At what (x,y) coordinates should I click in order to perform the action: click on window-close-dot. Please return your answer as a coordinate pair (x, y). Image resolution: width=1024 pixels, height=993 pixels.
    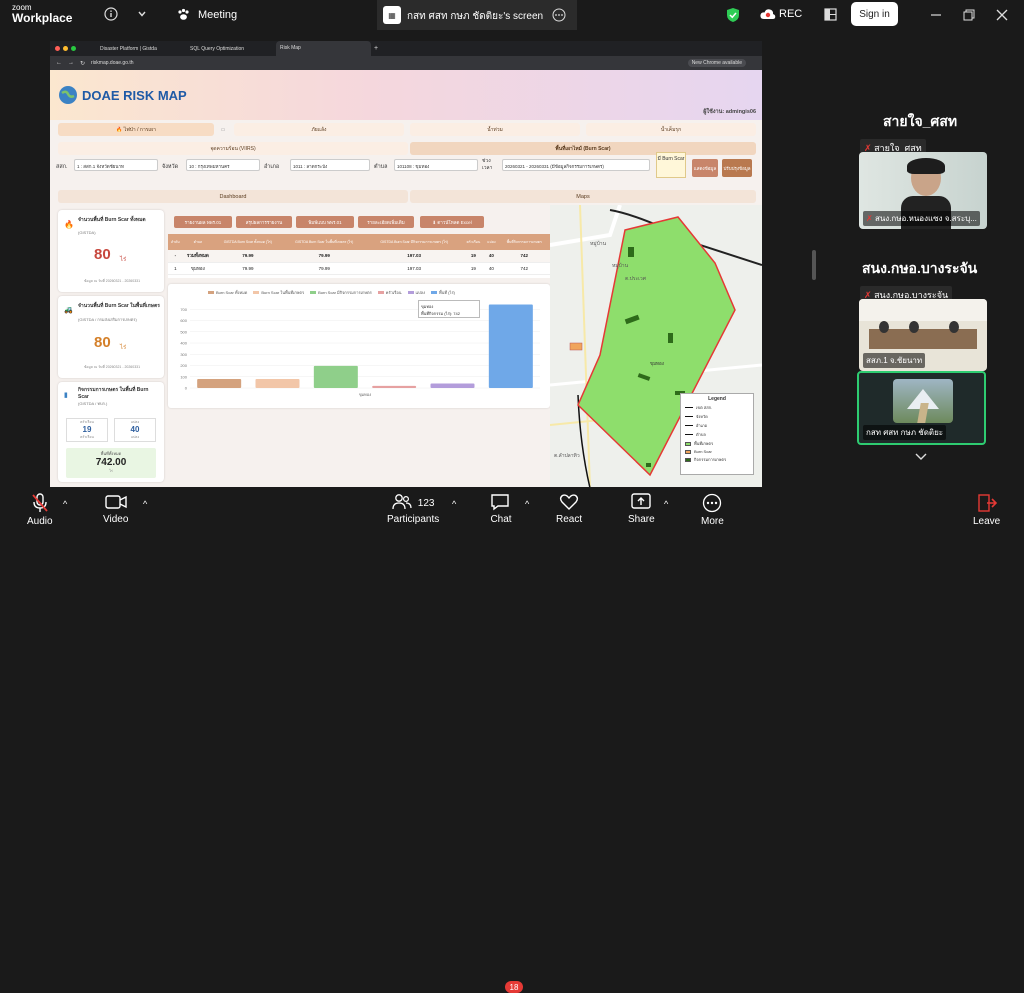
    Looking at the image, I should click on (57, 48).